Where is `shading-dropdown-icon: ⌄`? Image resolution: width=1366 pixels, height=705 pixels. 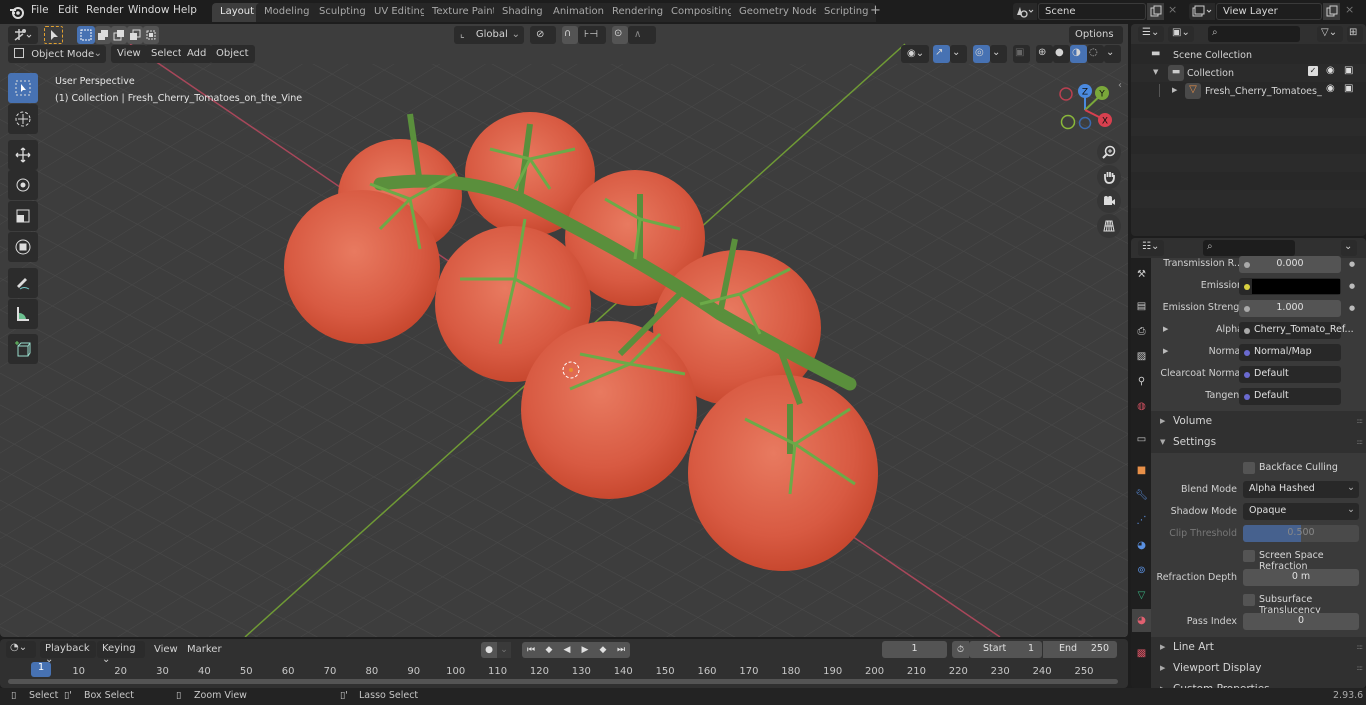 shading-dropdown-icon: ⌄ is located at coordinates (1112, 54).